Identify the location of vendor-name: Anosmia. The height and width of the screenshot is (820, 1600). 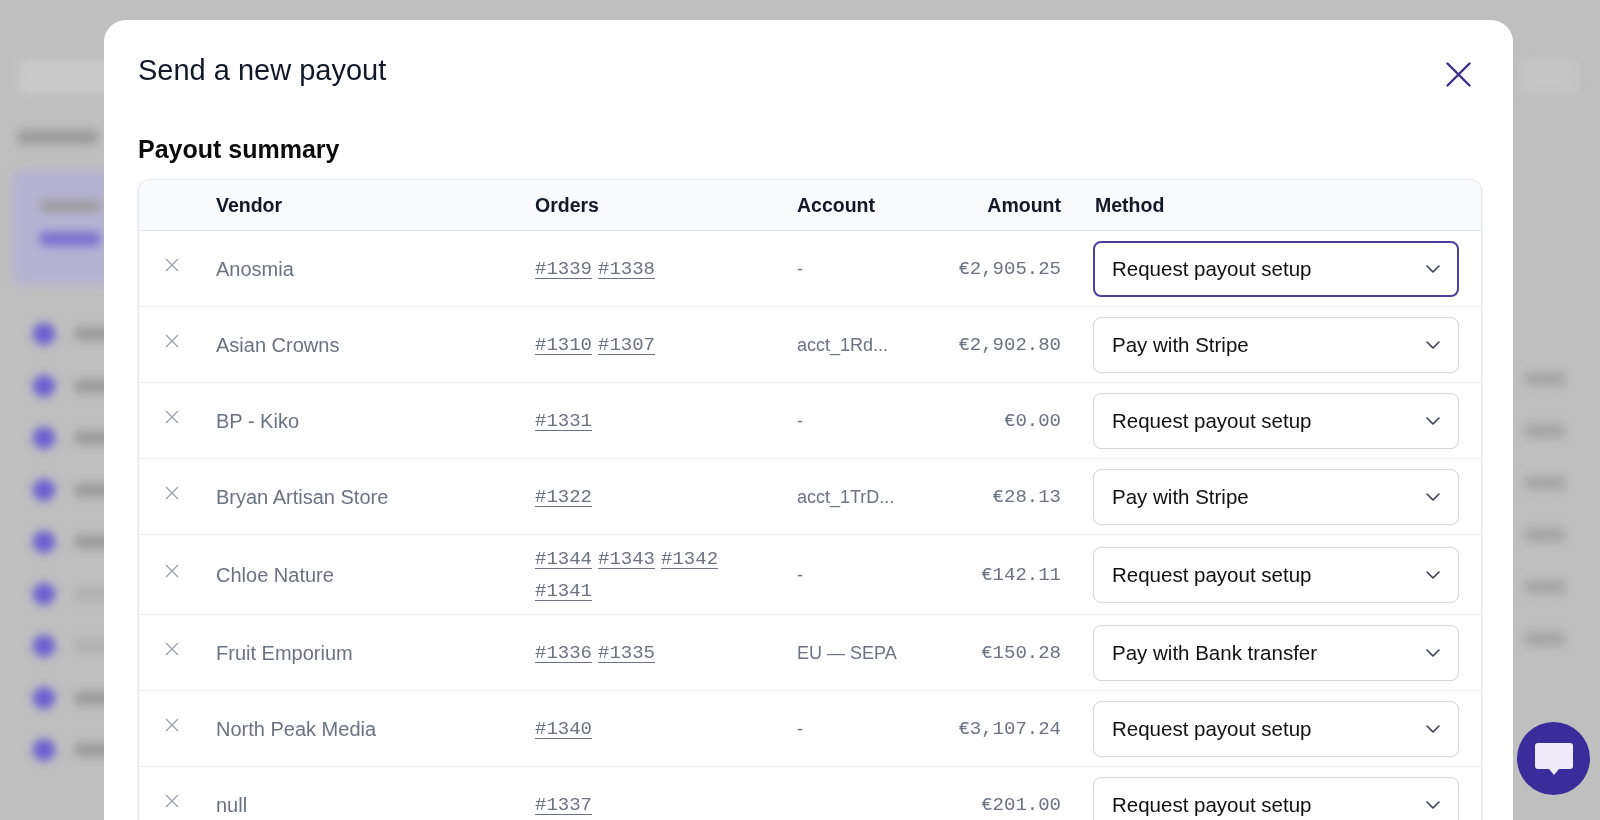
(255, 269).